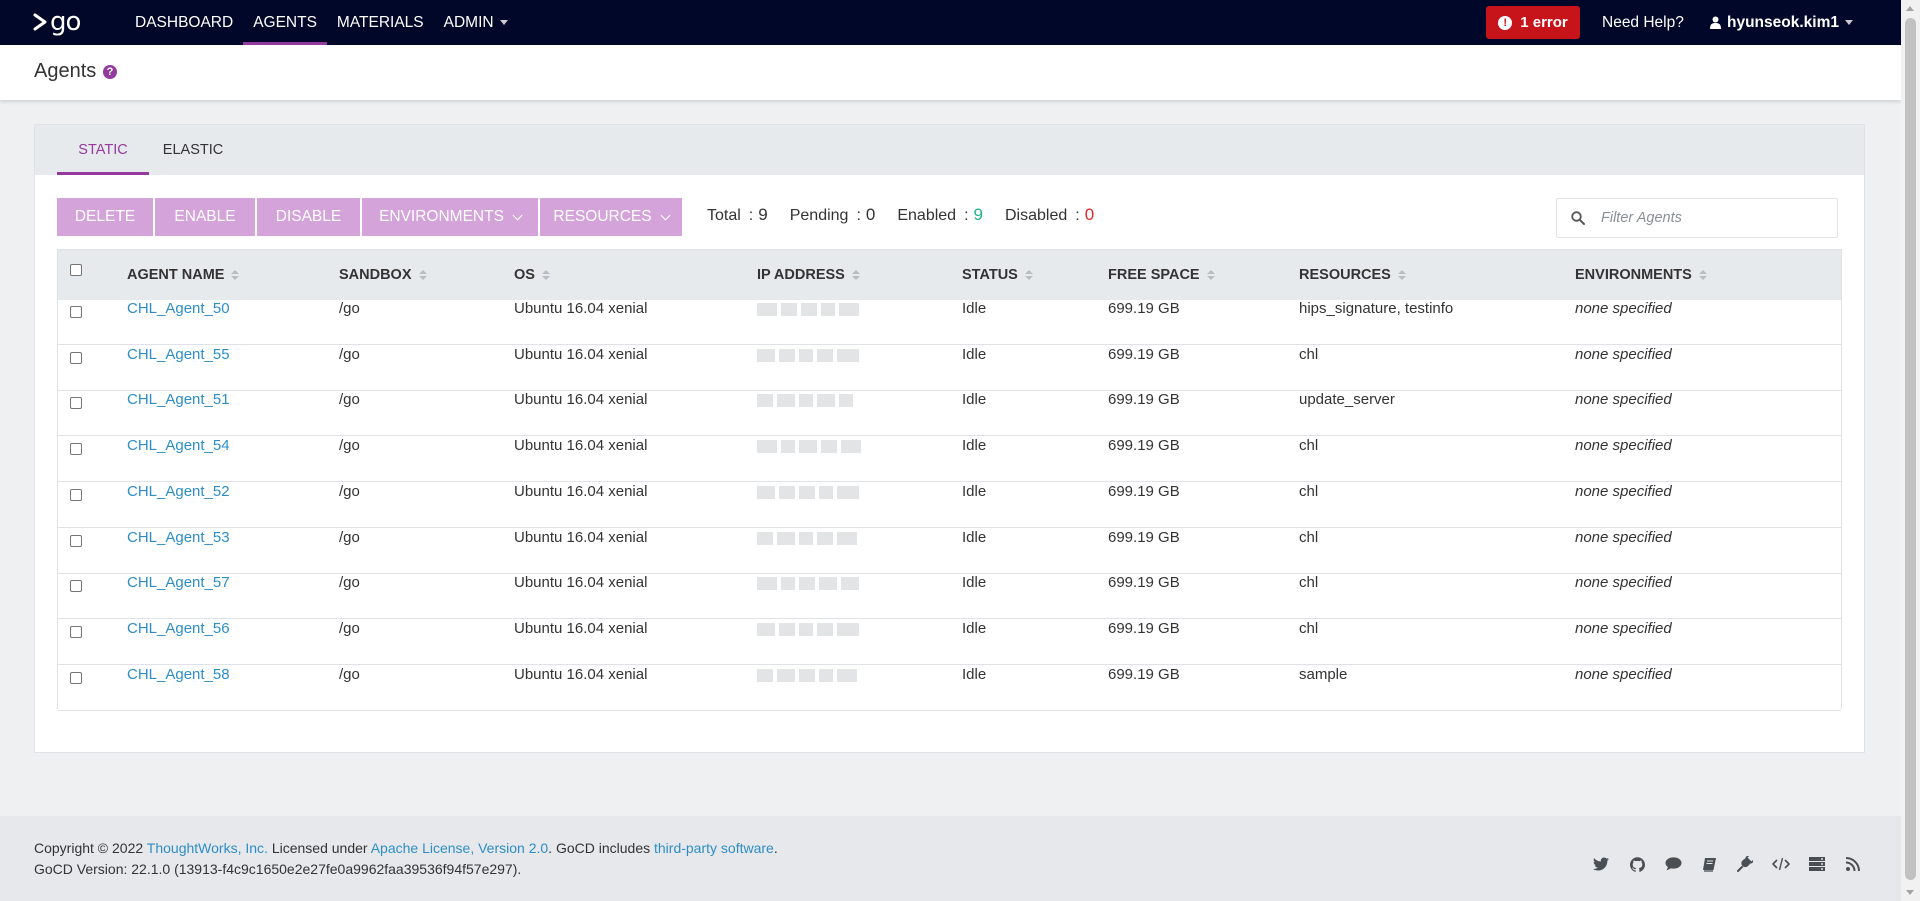 Image resolution: width=1920 pixels, height=901 pixels. What do you see at coordinates (1643, 22) in the screenshot?
I see `need-help-link: Need Help?` at bounding box center [1643, 22].